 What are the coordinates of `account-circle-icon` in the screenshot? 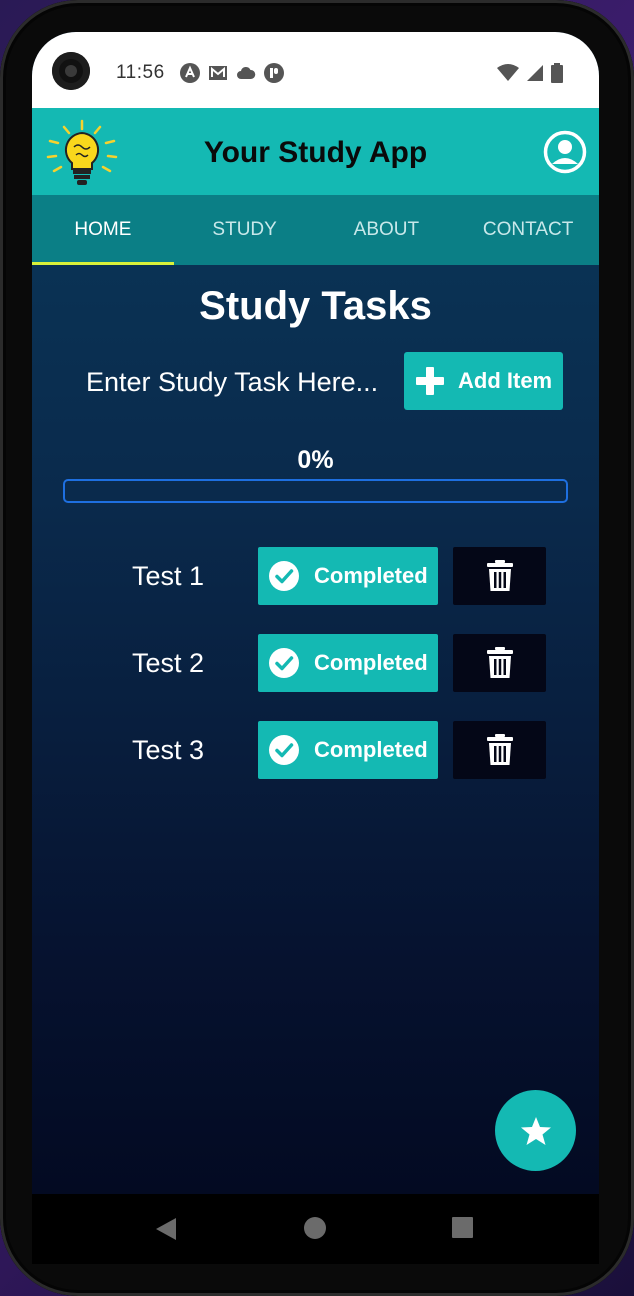 It's located at (565, 152).